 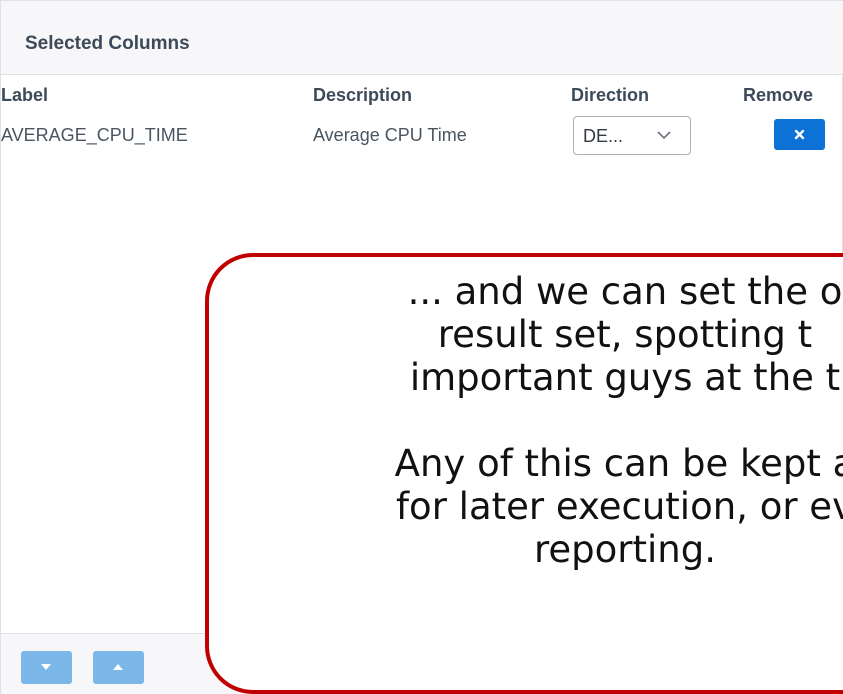 What do you see at coordinates (619, 506) in the screenshot?
I see `callout-line: for later execution, or ev` at bounding box center [619, 506].